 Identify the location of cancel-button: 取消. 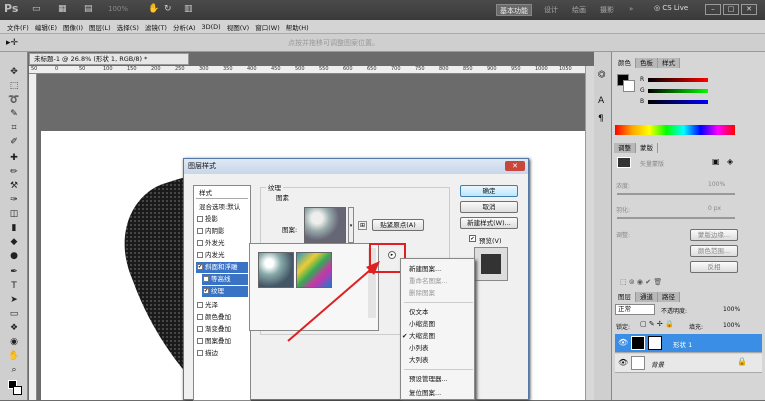
(489, 207).